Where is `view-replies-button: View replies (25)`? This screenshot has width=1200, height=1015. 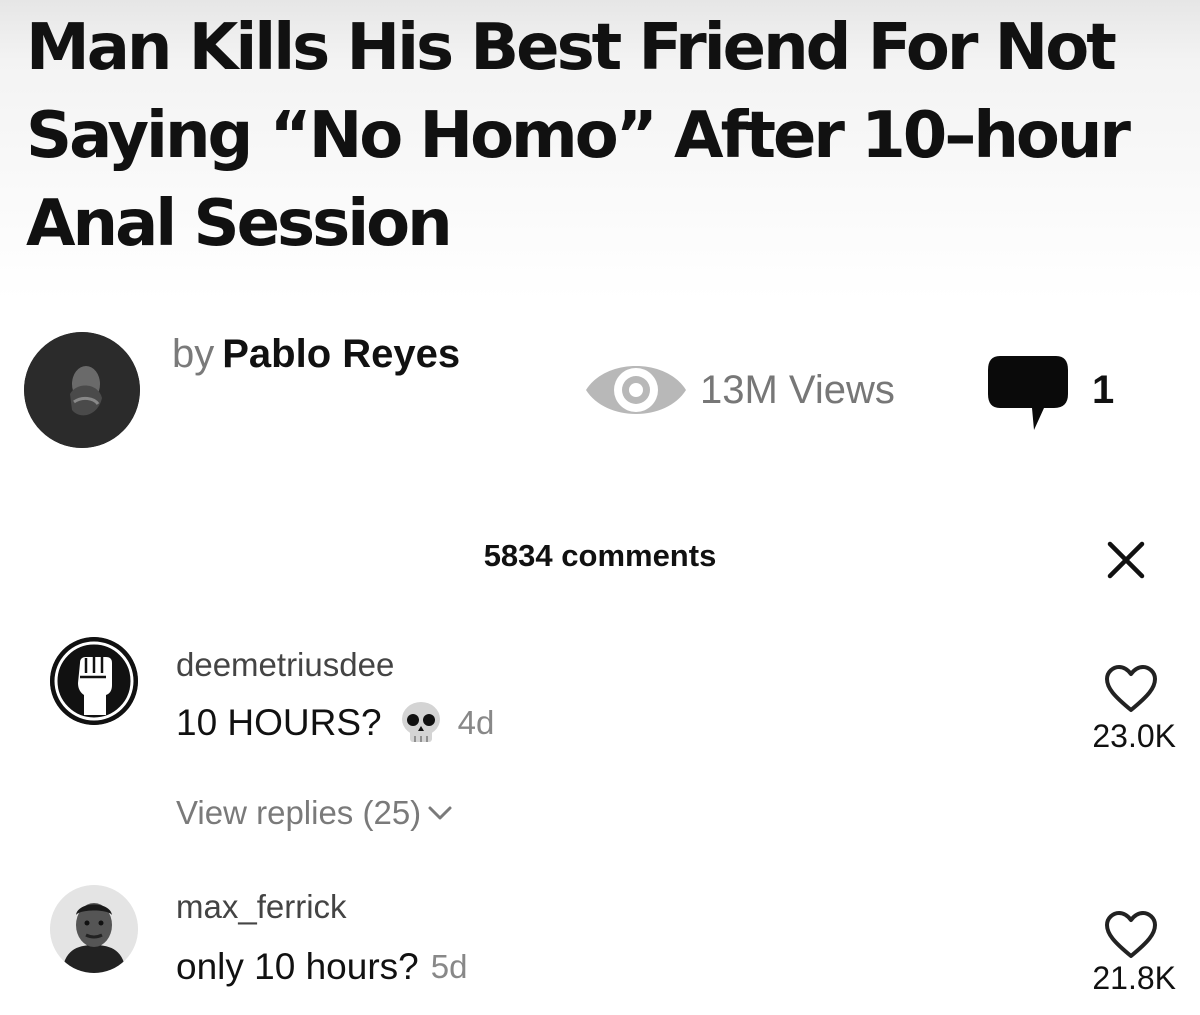 view-replies-button: View replies (25) is located at coordinates (314, 813).